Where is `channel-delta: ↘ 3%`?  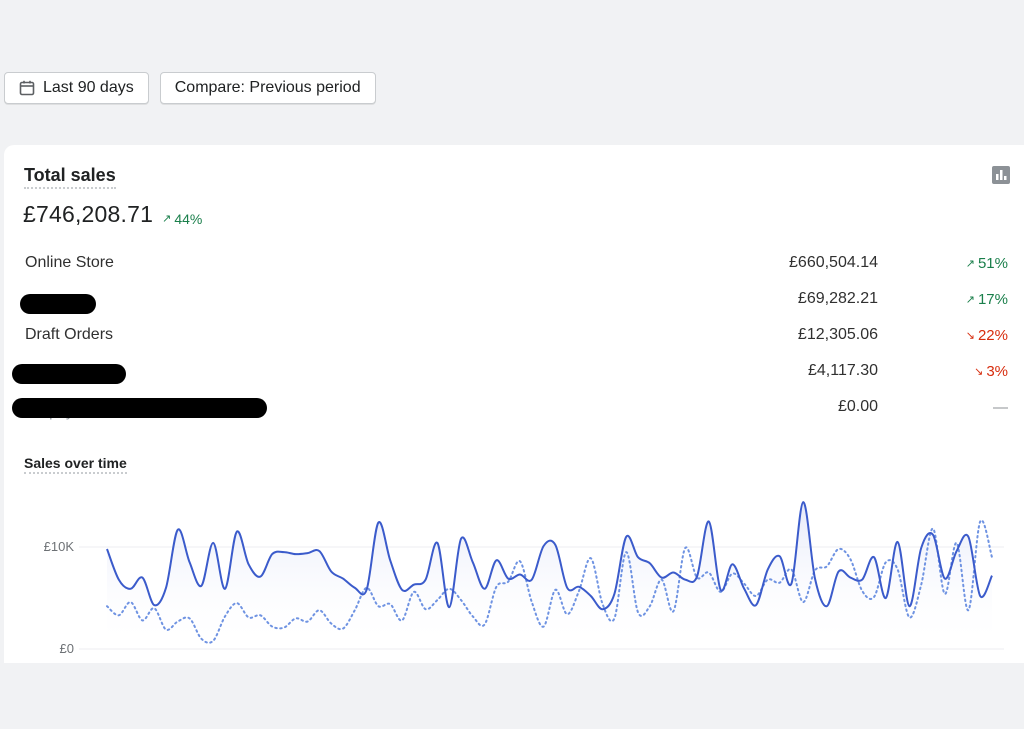 channel-delta: ↘ 3% is located at coordinates (991, 371).